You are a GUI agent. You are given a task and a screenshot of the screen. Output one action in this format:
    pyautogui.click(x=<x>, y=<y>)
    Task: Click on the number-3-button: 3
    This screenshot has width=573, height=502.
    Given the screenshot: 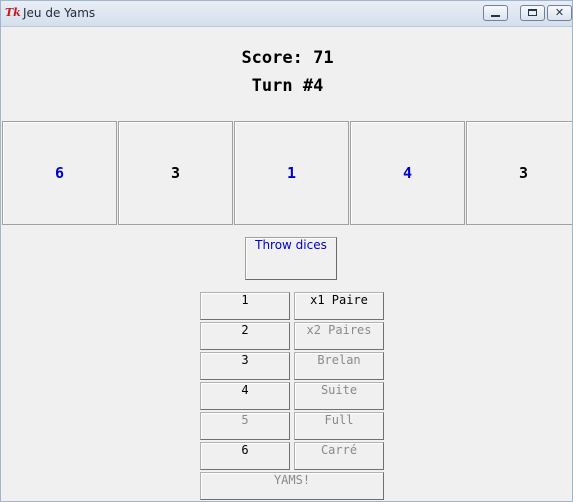 What is the action you would take?
    pyautogui.click(x=245, y=366)
    